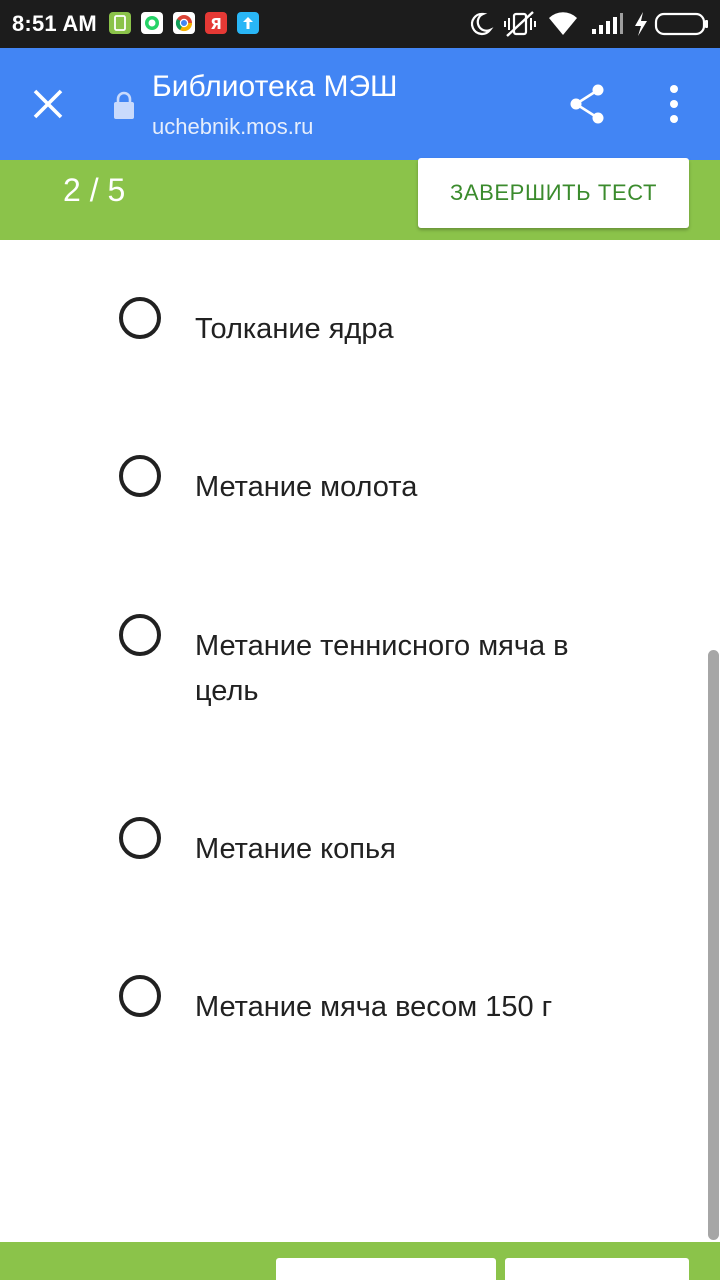 The height and width of the screenshot is (1280, 720). I want to click on answer-option-label: Метание молота, so click(306, 487).